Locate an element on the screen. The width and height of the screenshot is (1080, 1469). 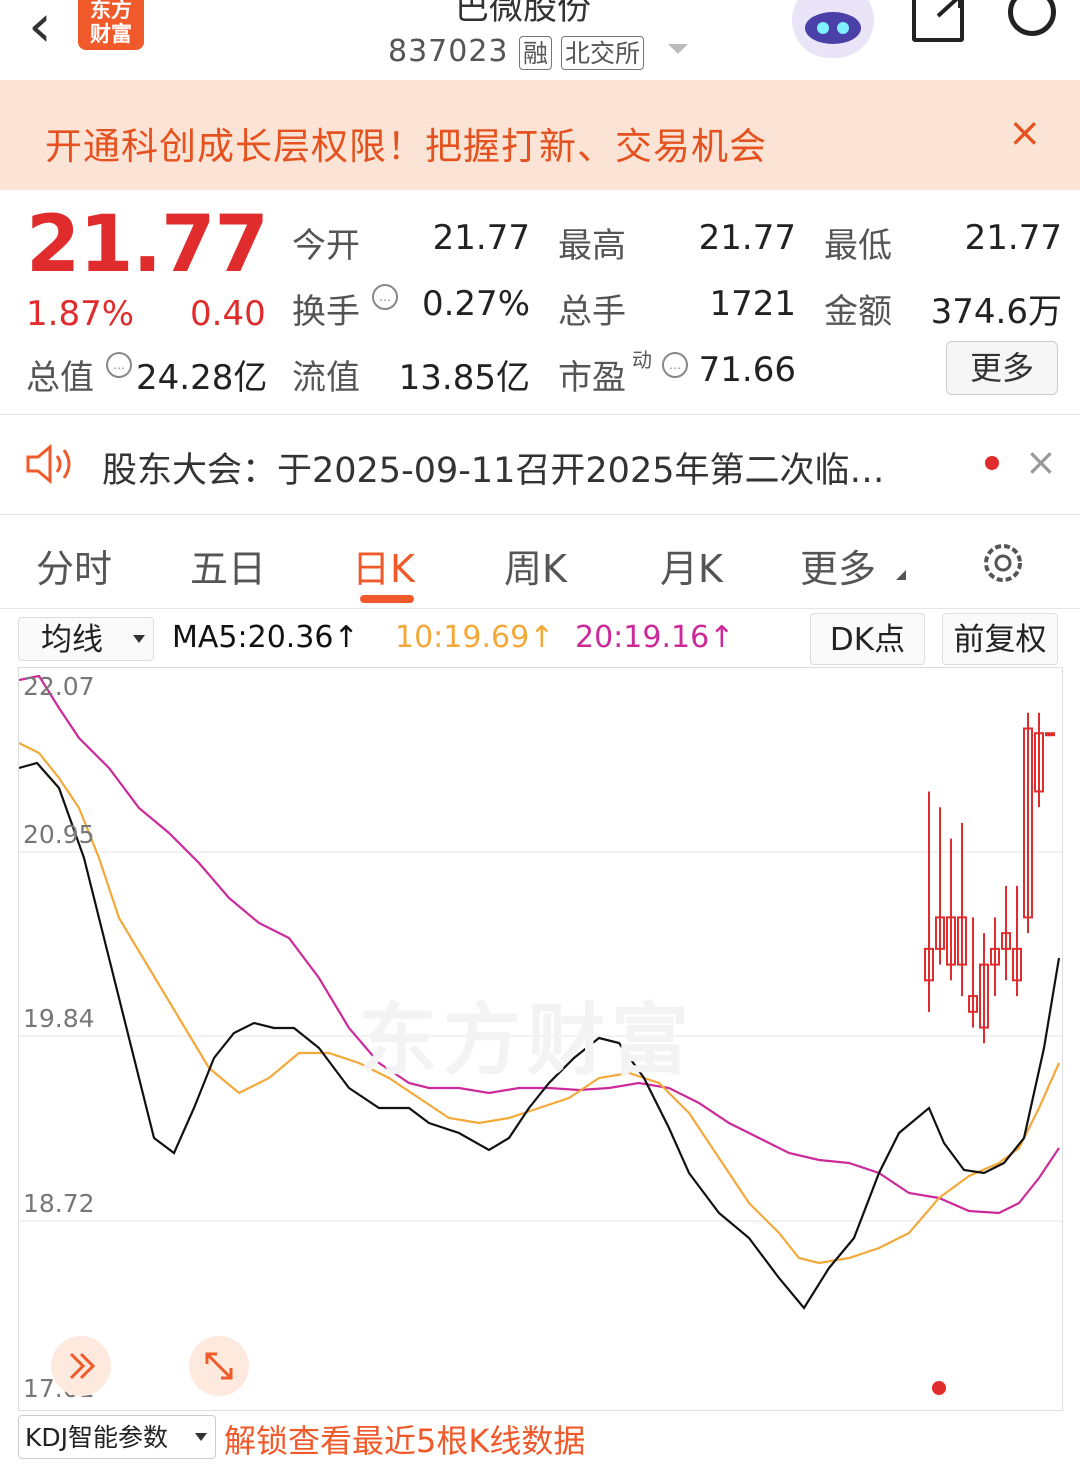
ma-selector: 均线 is located at coordinates (86, 639).